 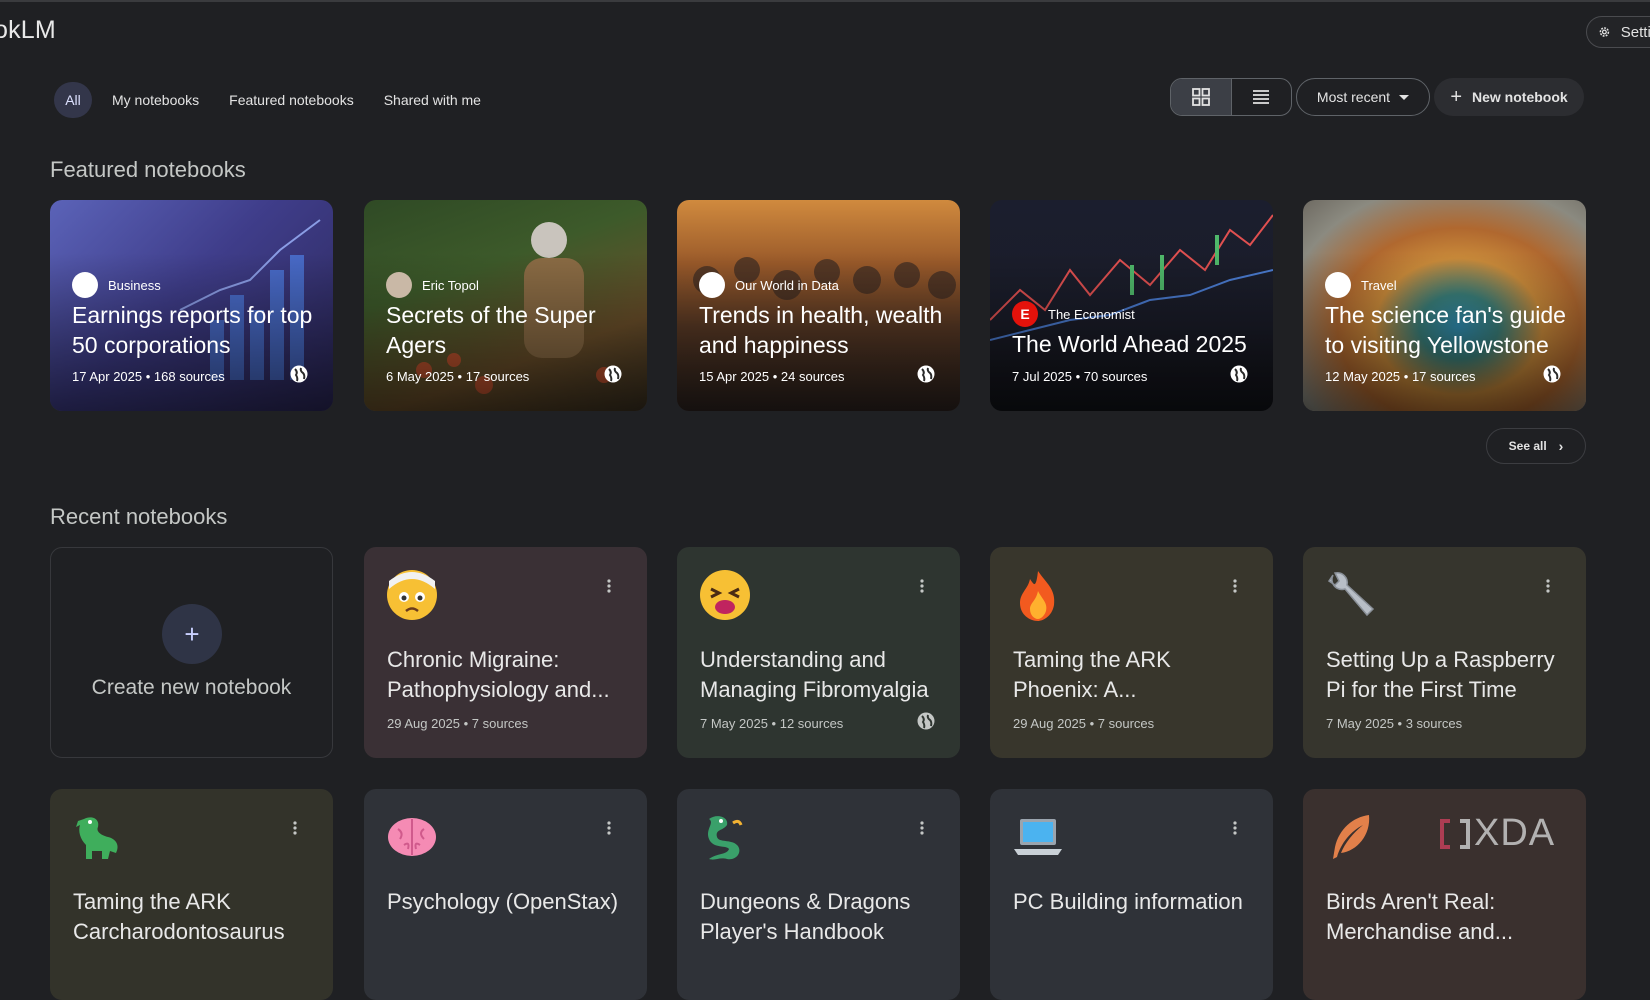 What do you see at coordinates (772, 723) in the screenshot?
I see `notebook-meta: 7 May 2025 • 12 sources` at bounding box center [772, 723].